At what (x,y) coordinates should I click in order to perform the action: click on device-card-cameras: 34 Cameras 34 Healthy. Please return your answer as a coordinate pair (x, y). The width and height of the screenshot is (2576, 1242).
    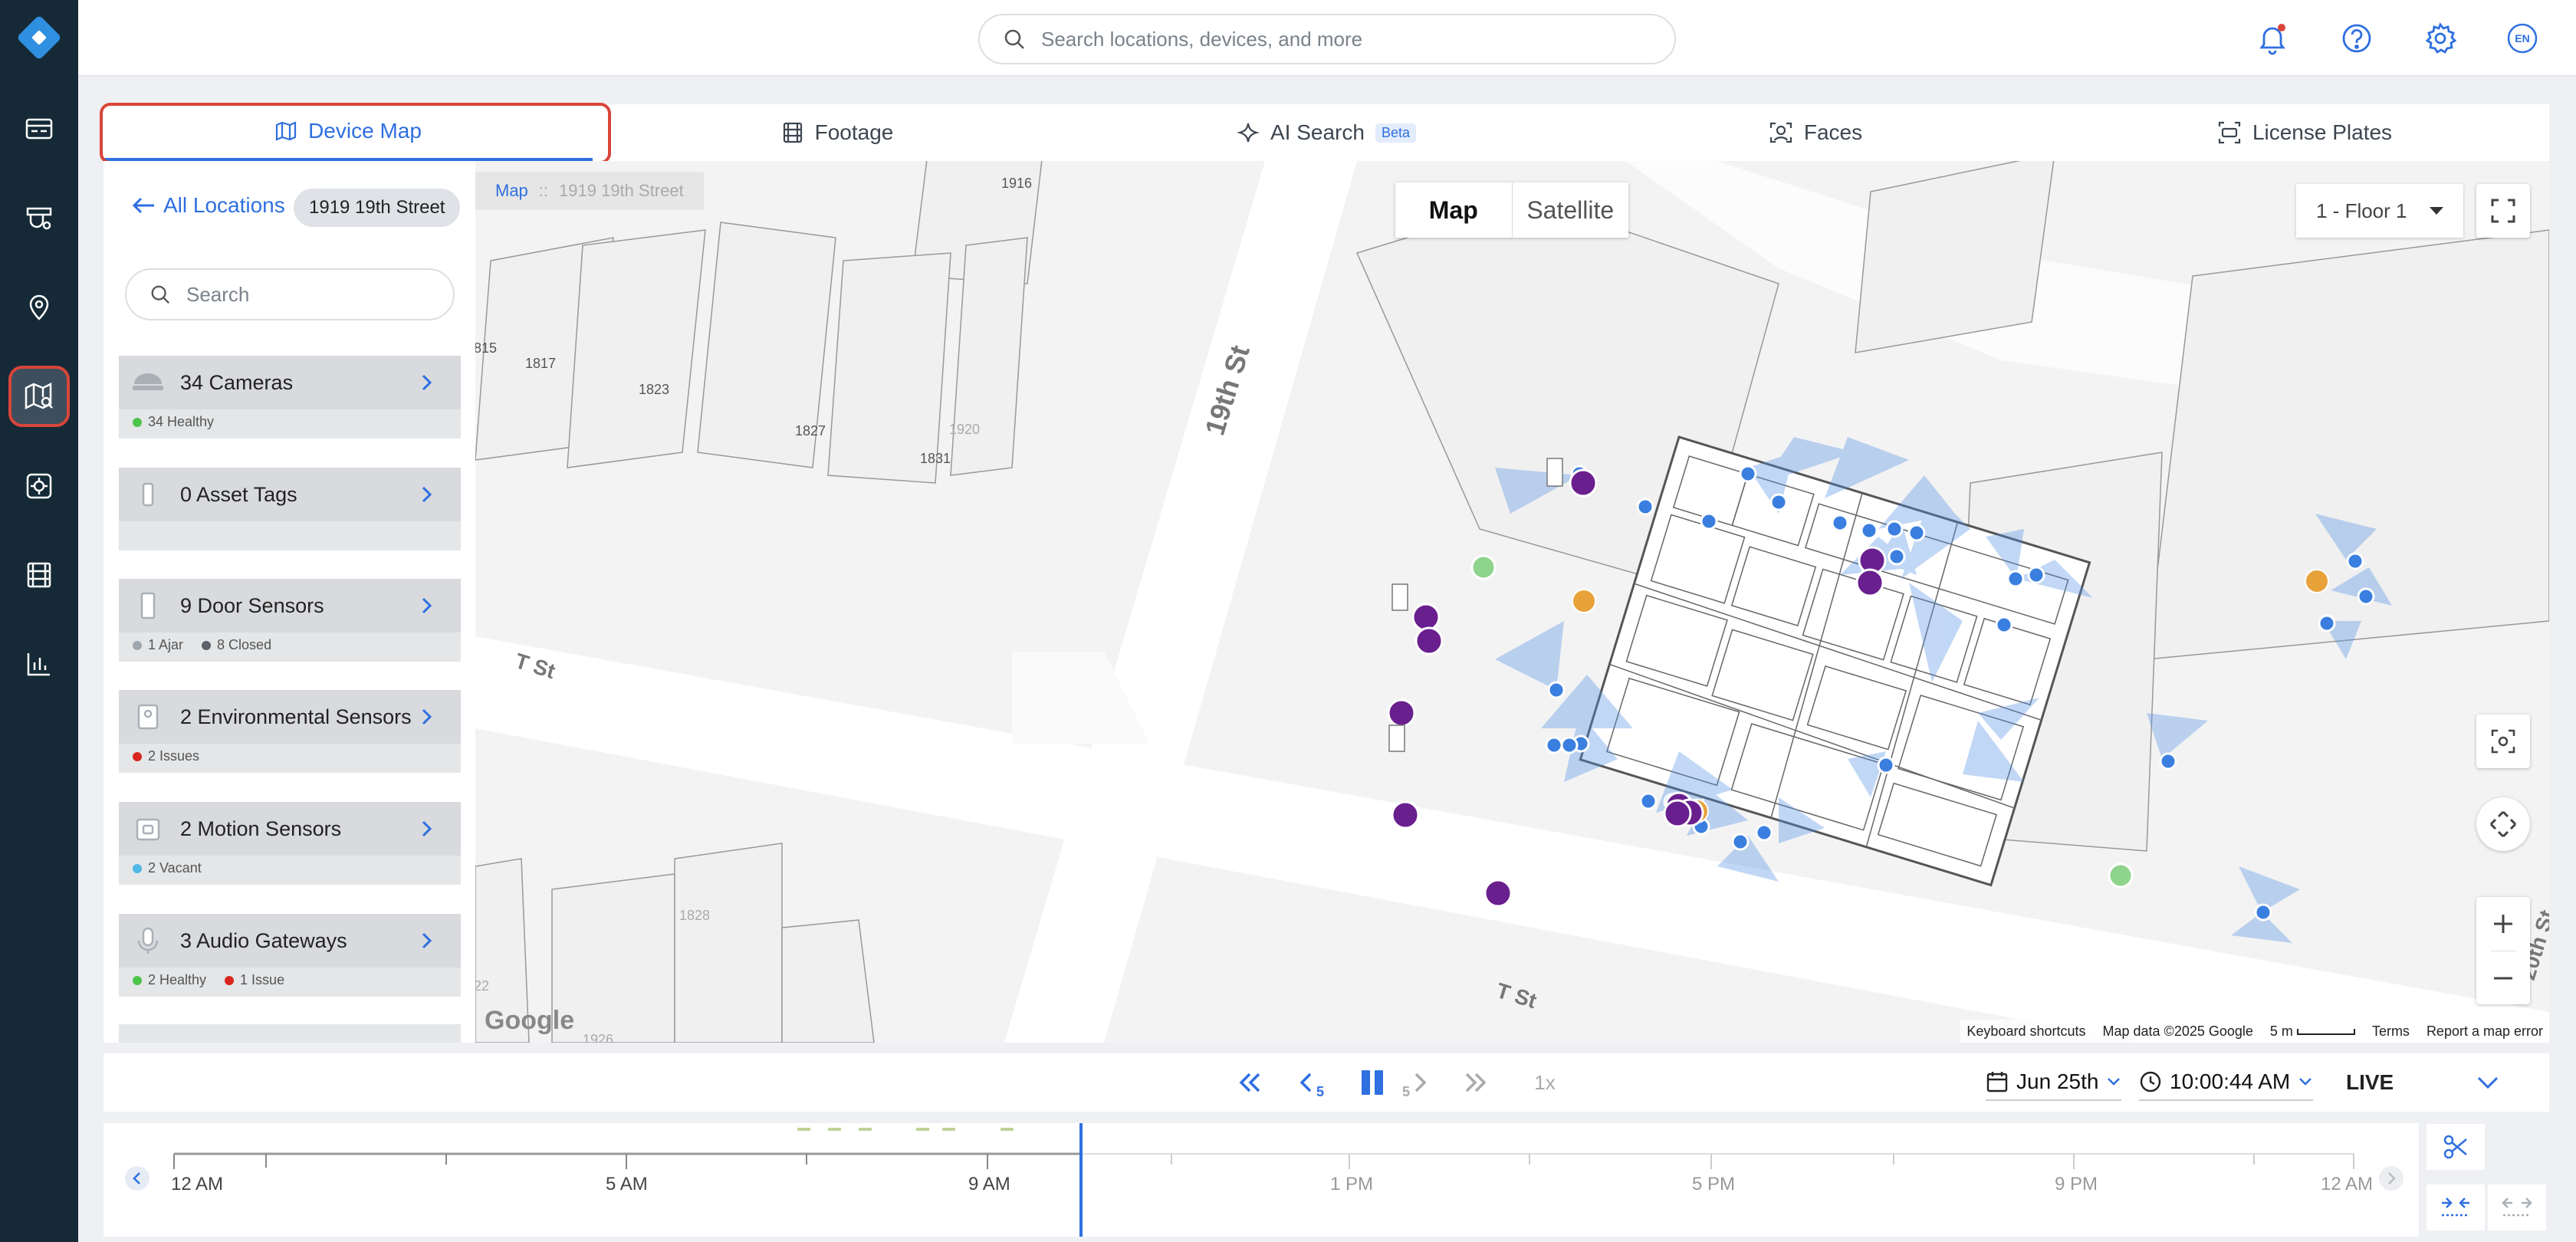
    Looking at the image, I should click on (290, 398).